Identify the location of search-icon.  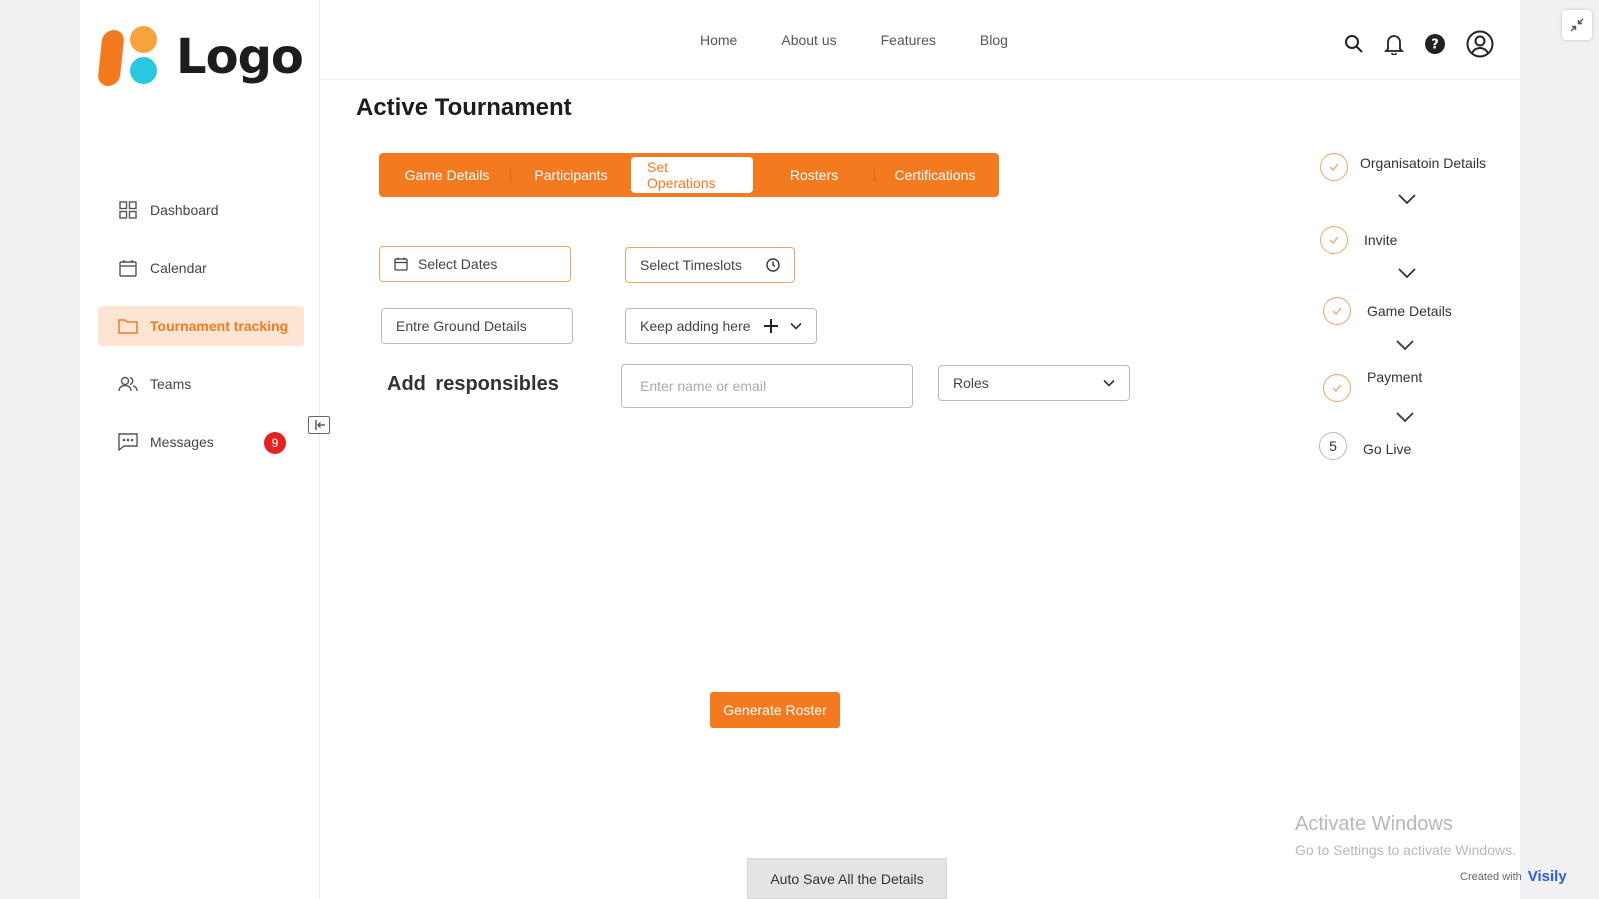
(1354, 44).